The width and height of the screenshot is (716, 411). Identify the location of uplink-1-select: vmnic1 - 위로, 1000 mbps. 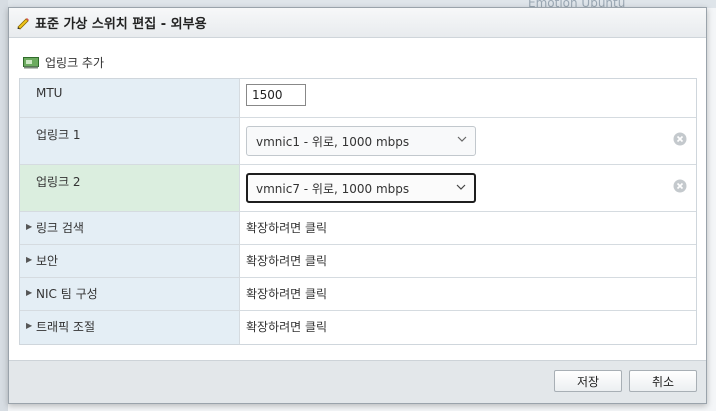
(361, 141).